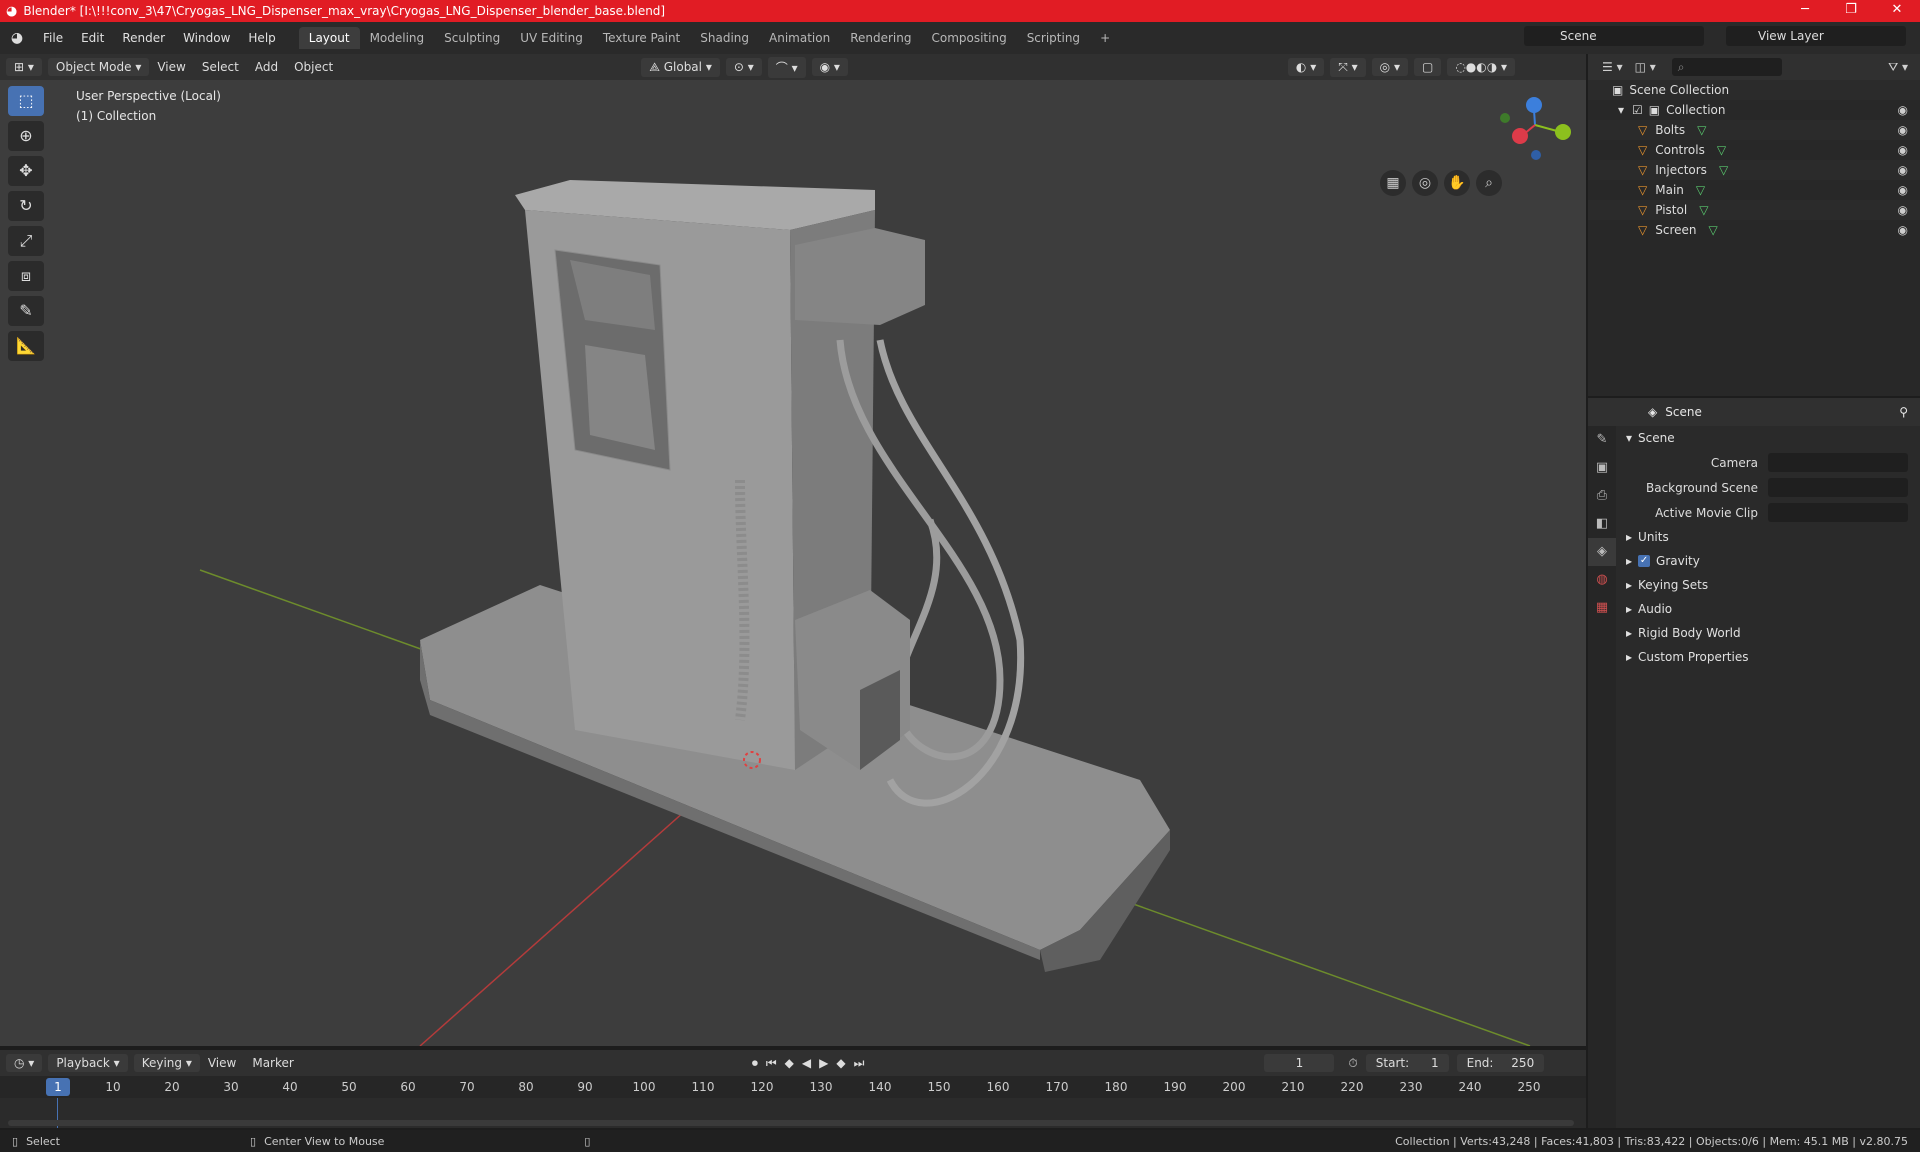  I want to click on menu-render: Render, so click(143, 38).